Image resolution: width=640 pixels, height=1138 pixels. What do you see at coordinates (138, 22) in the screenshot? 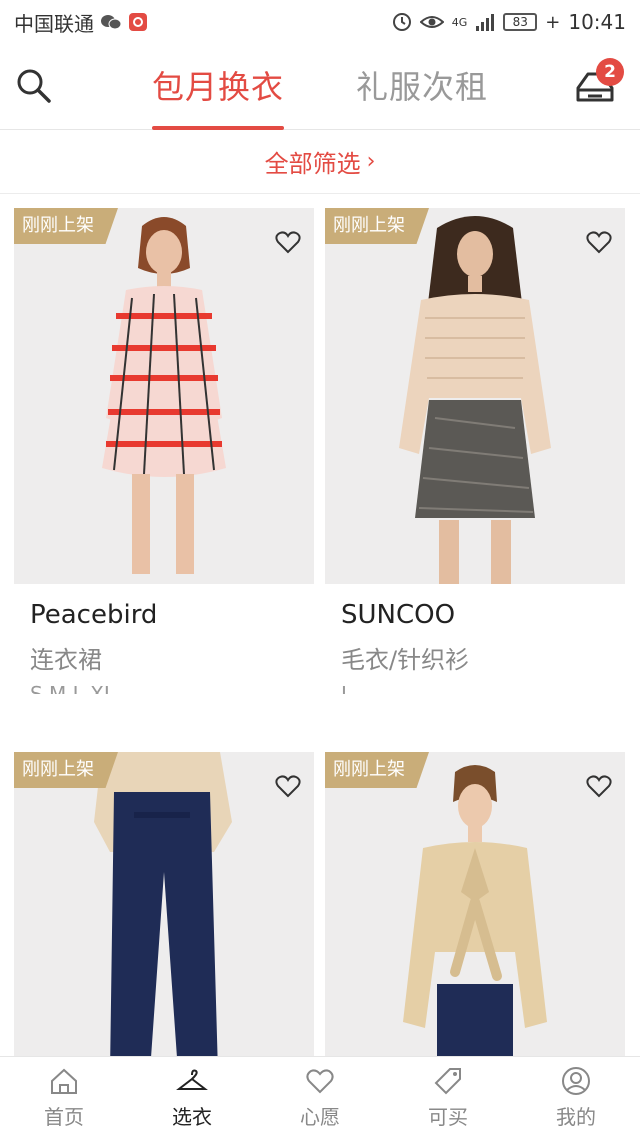
I see `app-notification-icon` at bounding box center [138, 22].